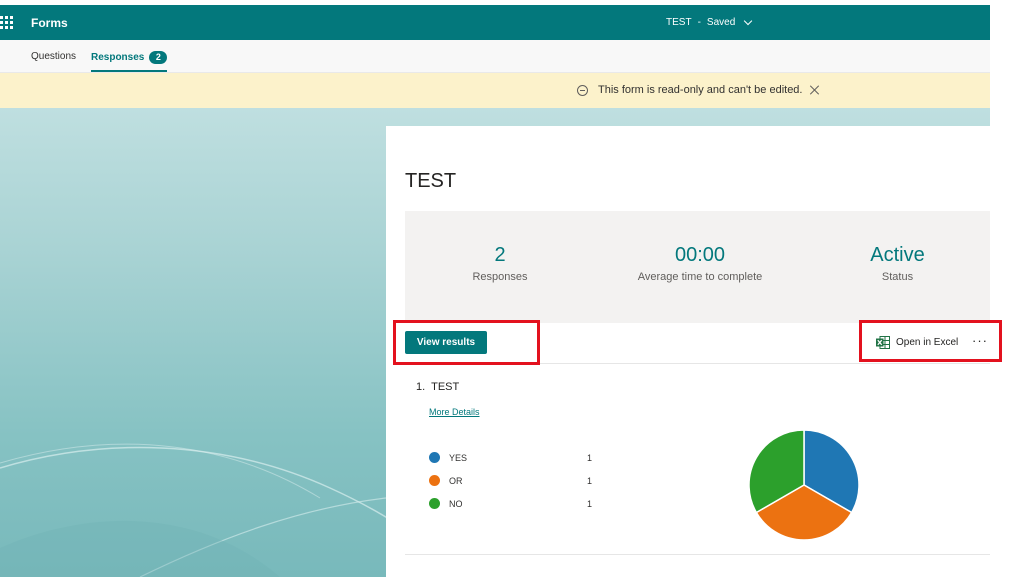 This screenshot has height=577, width=1019. Describe the element at coordinates (700, 277) in the screenshot. I see `stat-label: Average time to complete` at that location.